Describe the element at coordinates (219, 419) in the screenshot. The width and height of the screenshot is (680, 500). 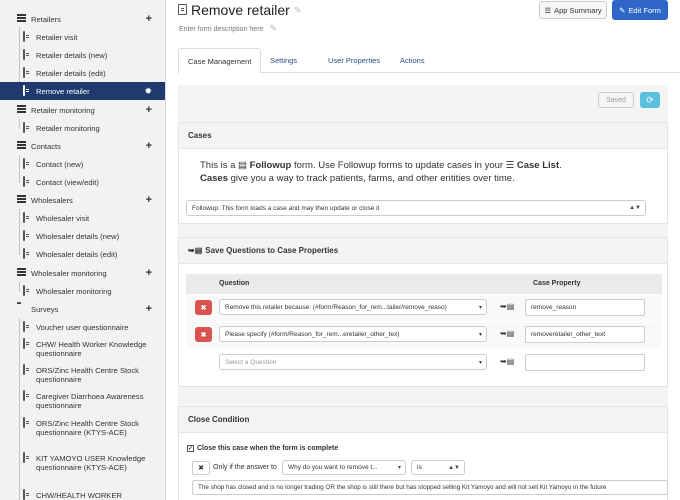
I see `close-condition-heading-text: Close Condition` at that location.